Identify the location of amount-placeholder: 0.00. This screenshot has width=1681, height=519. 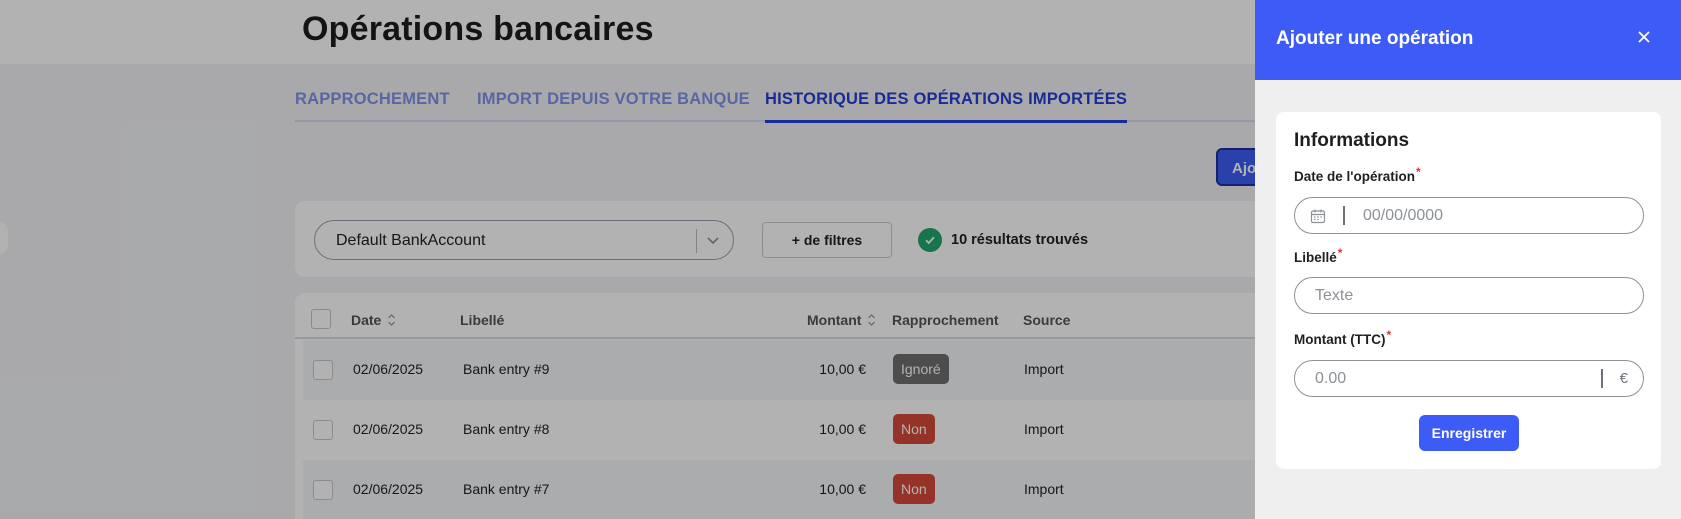
(1331, 378).